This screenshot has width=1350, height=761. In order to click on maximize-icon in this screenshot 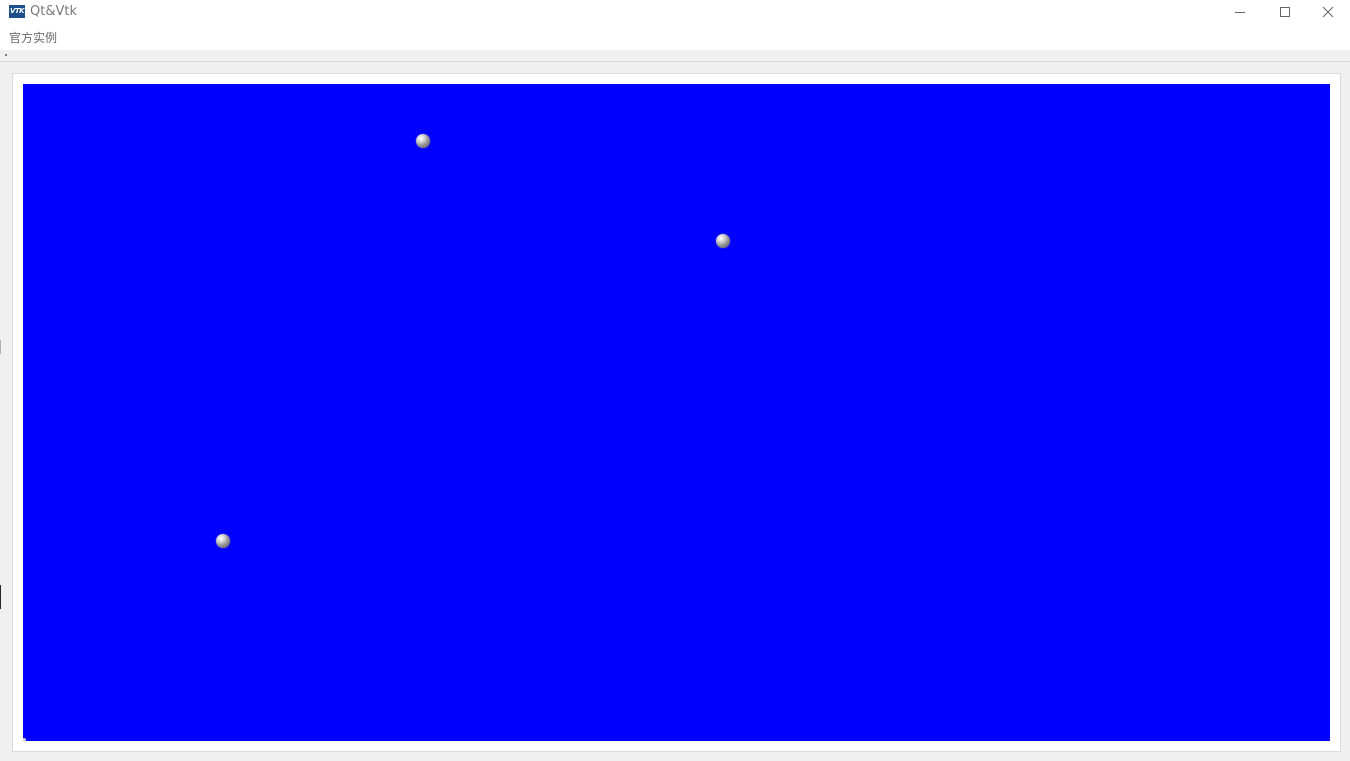, I will do `click(1284, 12)`.